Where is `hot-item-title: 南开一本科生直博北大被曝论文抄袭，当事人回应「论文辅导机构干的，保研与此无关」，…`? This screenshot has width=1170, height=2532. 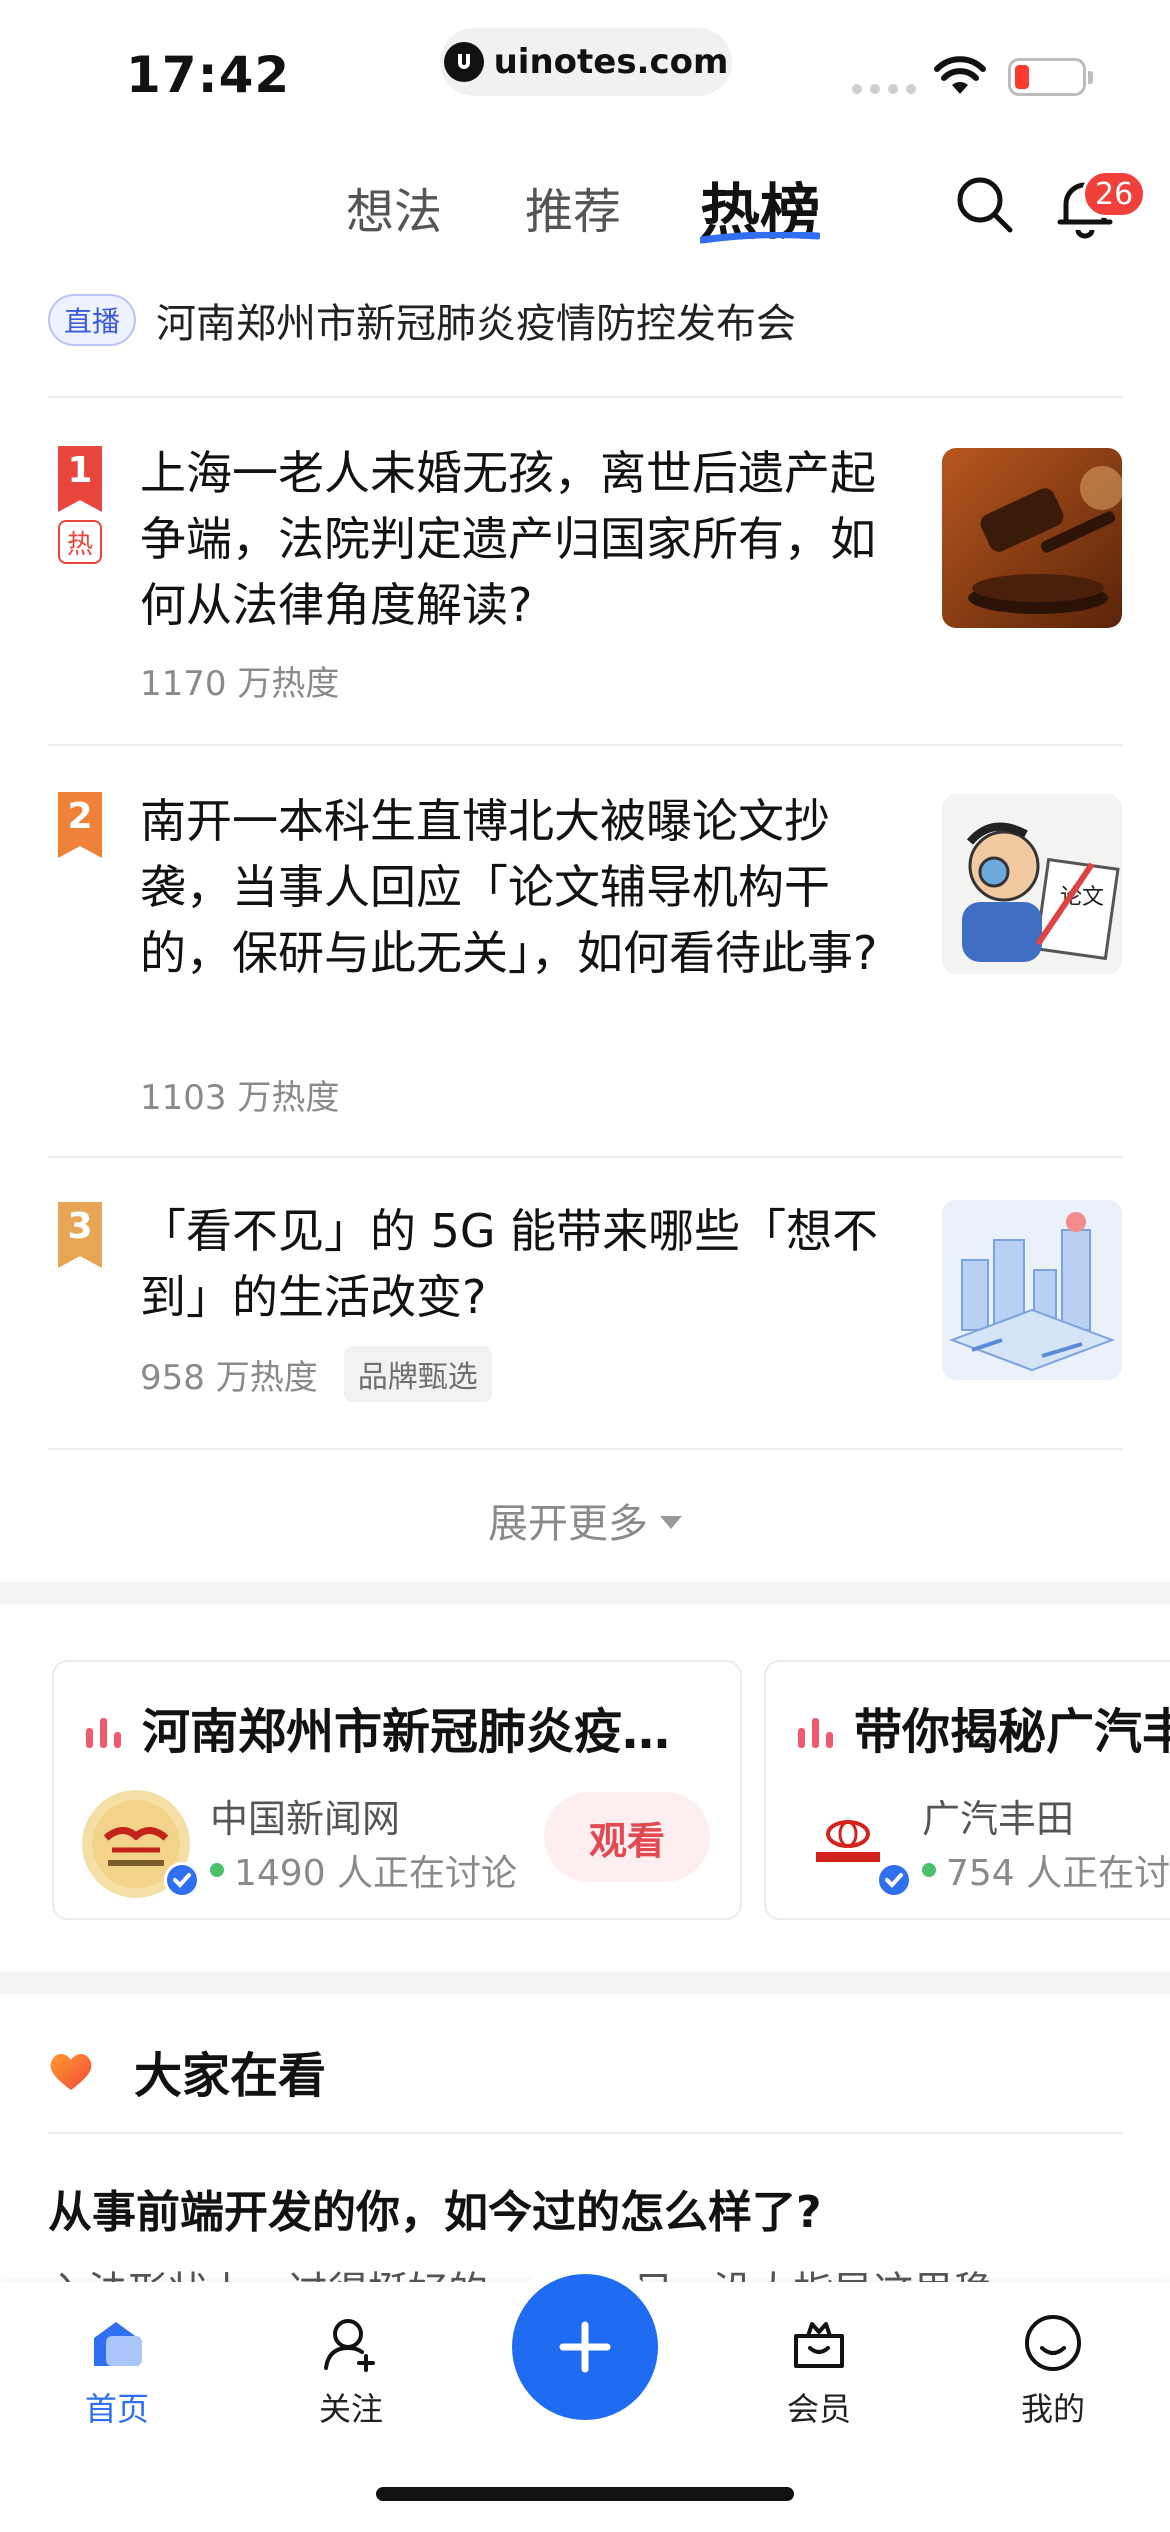 hot-item-title: 南开一本科生直博北大被曝论文抄袭，当事人回应「论文辅导机构干的，保研与此无关」，… is located at coordinates (509, 887).